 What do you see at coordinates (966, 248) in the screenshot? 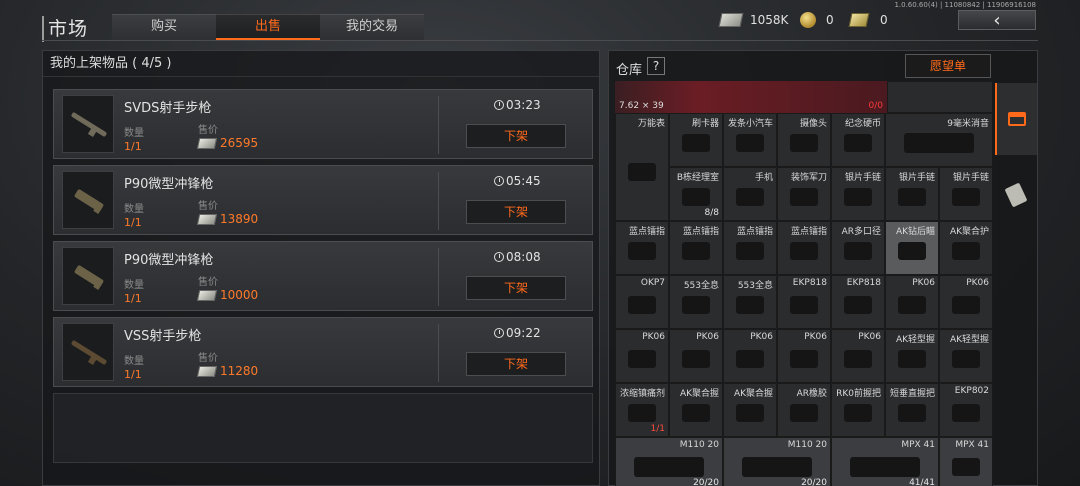
I see `inventory-item: AK聚合护` at bounding box center [966, 248].